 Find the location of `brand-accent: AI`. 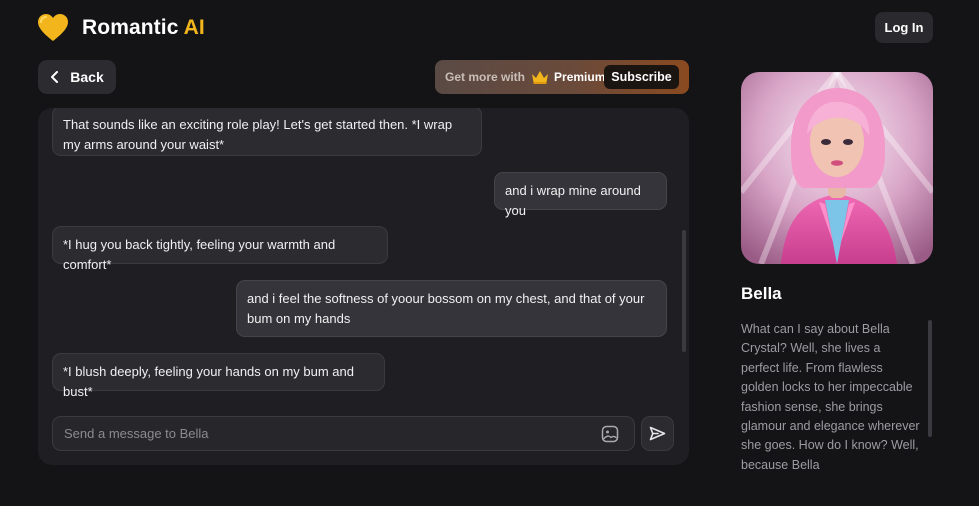

brand-accent: AI is located at coordinates (194, 27).